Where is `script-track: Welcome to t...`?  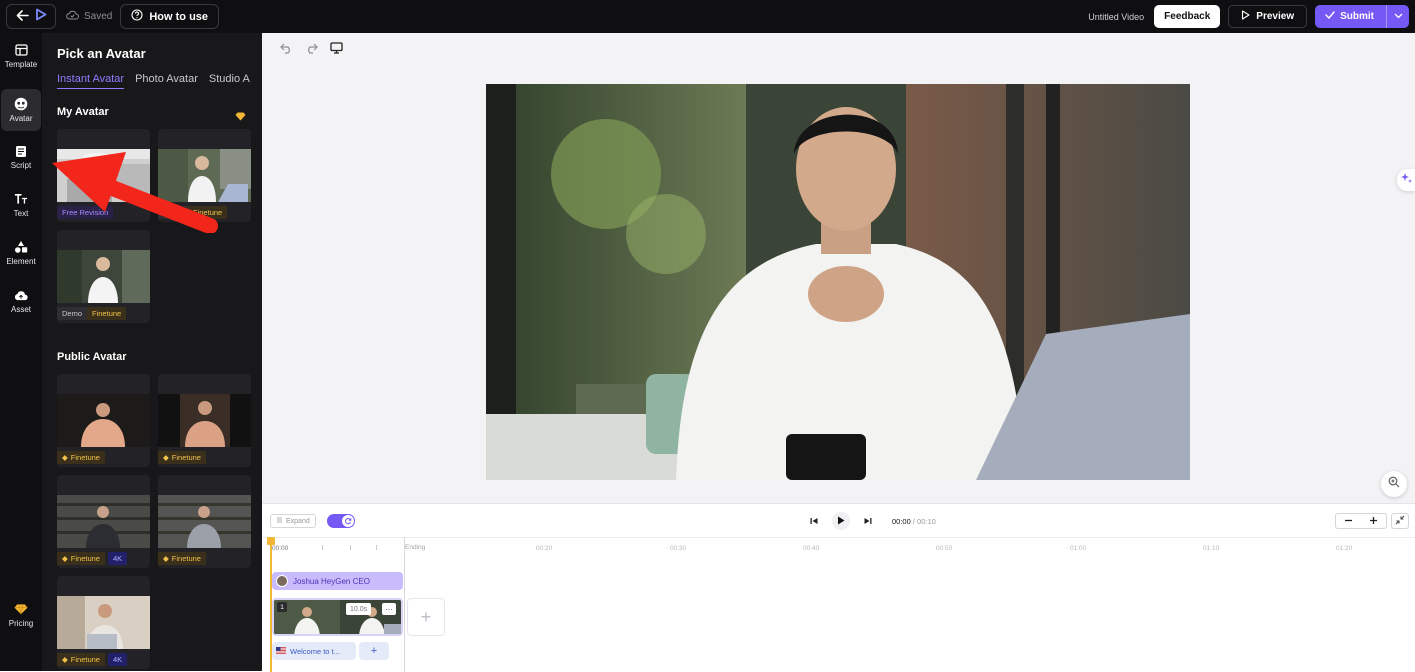
script-track: Welcome to t... is located at coordinates (314, 651).